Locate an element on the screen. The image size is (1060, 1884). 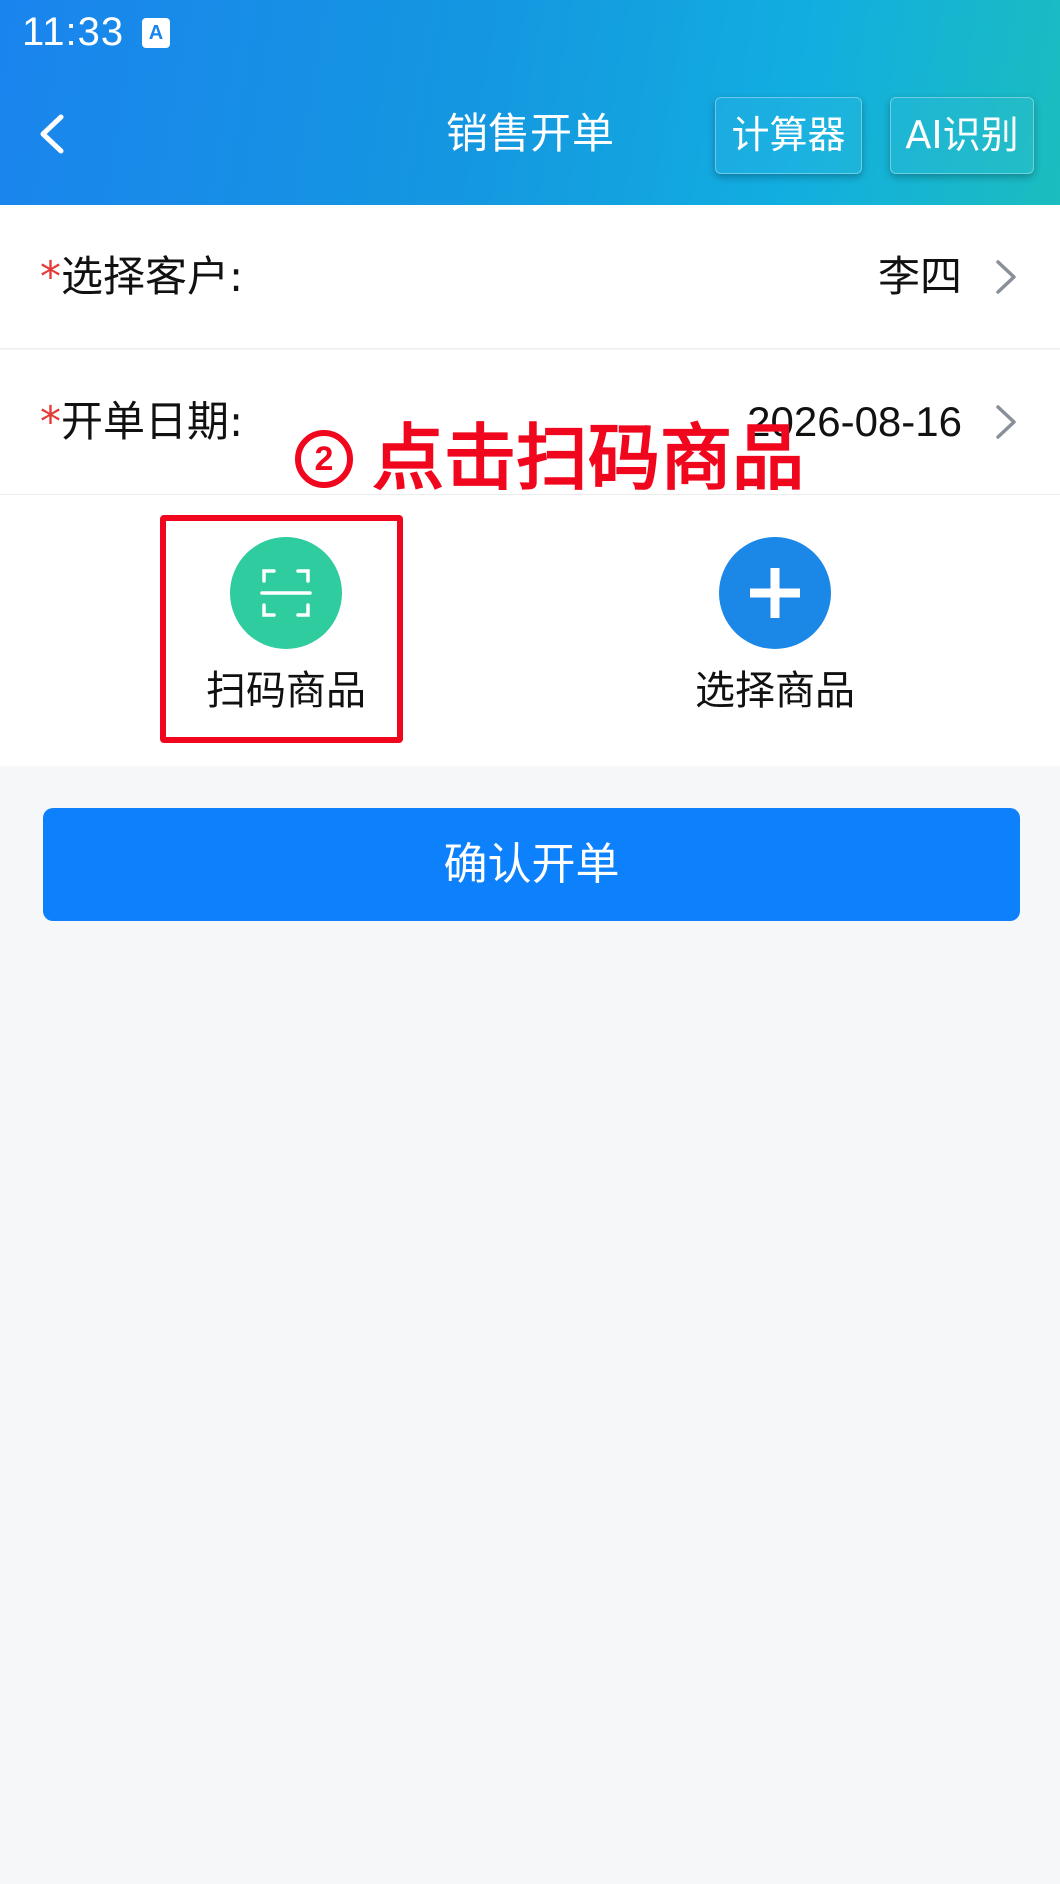
scan-product-label: 扫码商品 is located at coordinates (286, 691).